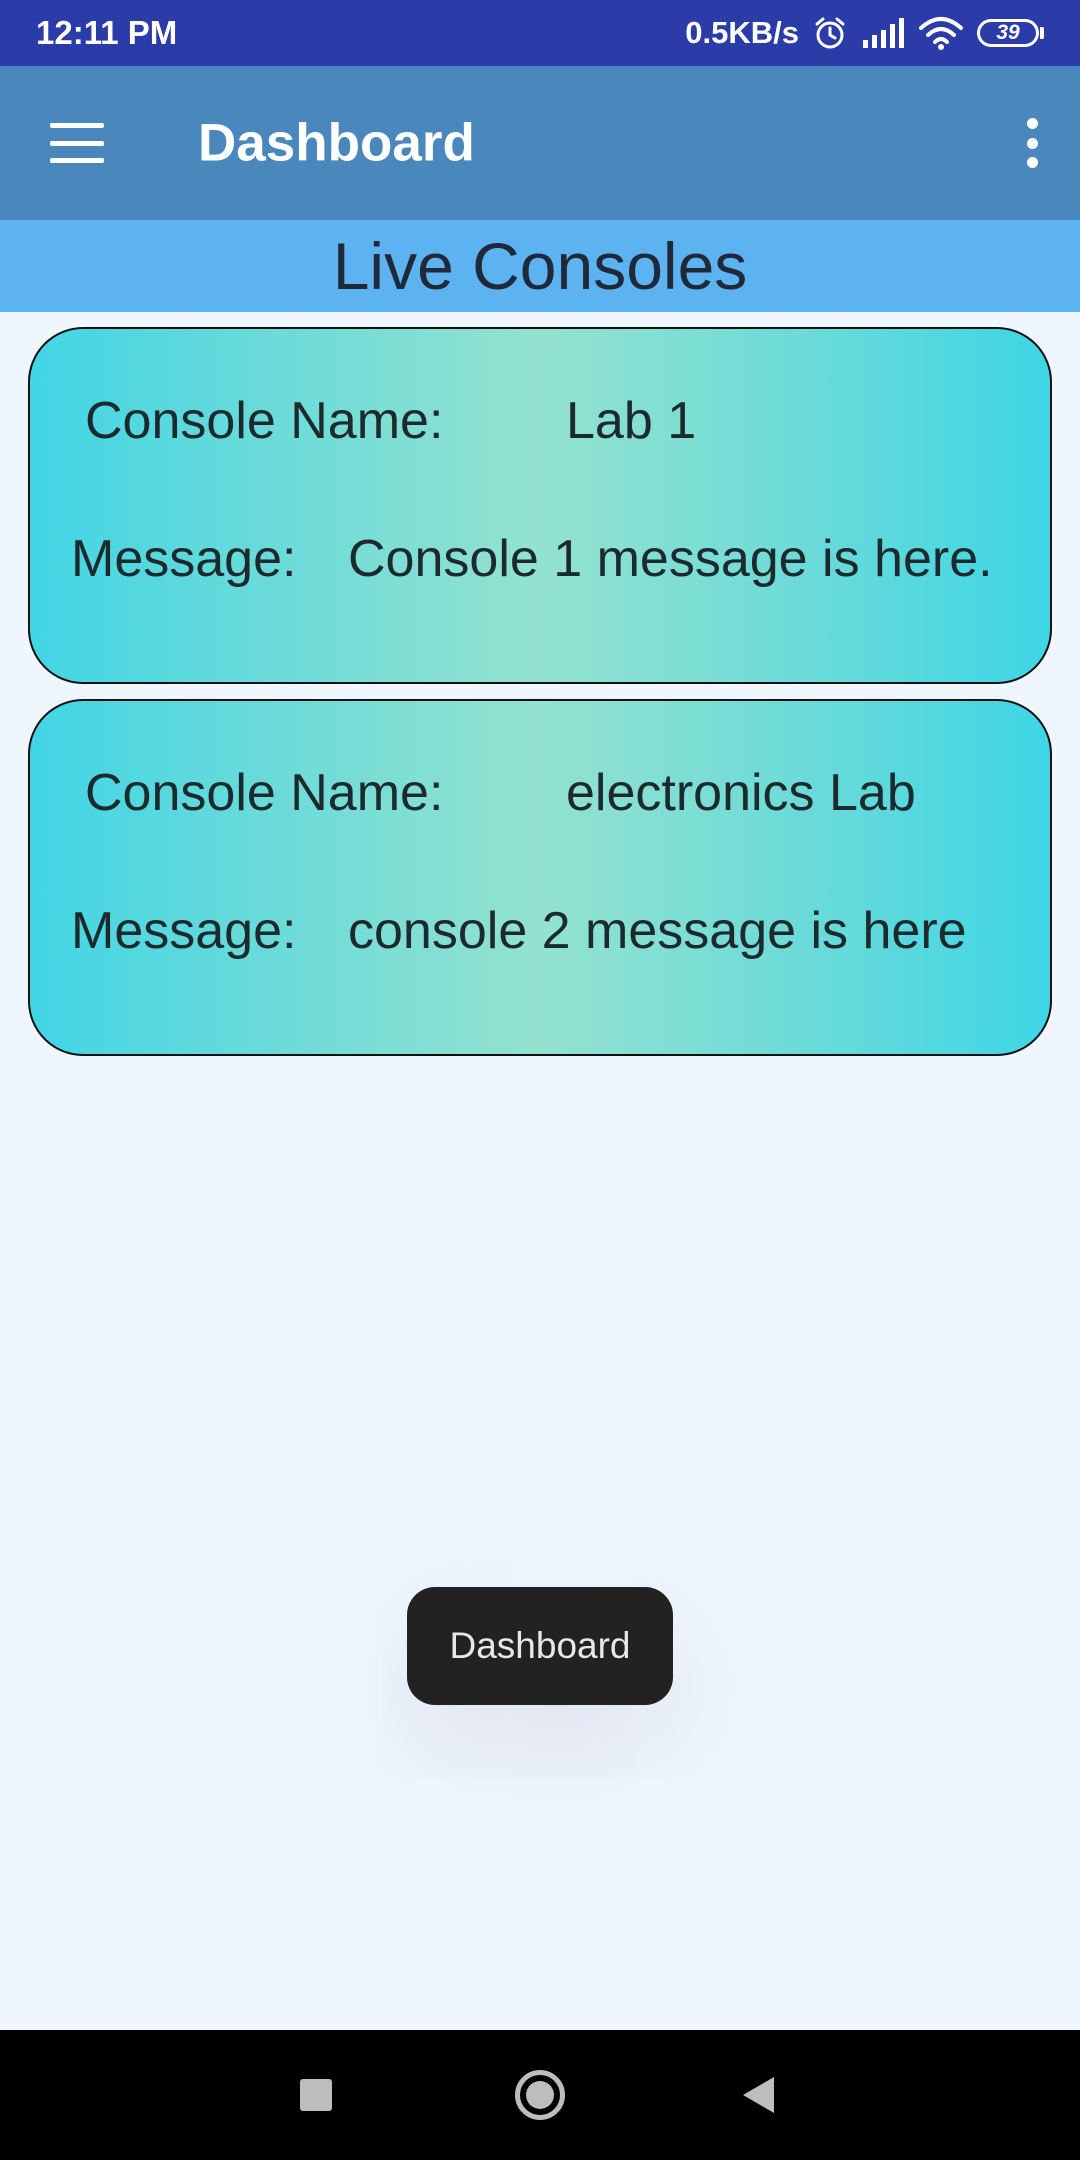 The width and height of the screenshot is (1080, 2160). I want to click on app-bar: Dashboard, so click(540, 143).